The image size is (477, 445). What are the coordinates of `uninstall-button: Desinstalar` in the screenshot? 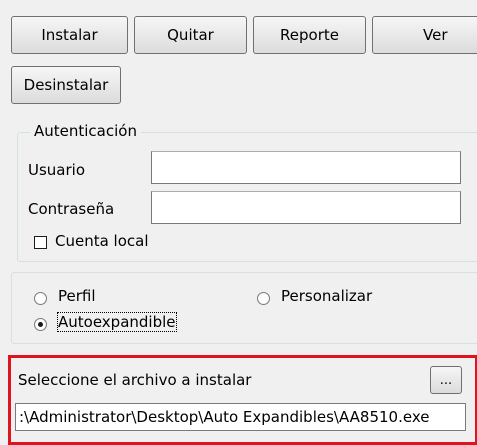 It's located at (66, 85).